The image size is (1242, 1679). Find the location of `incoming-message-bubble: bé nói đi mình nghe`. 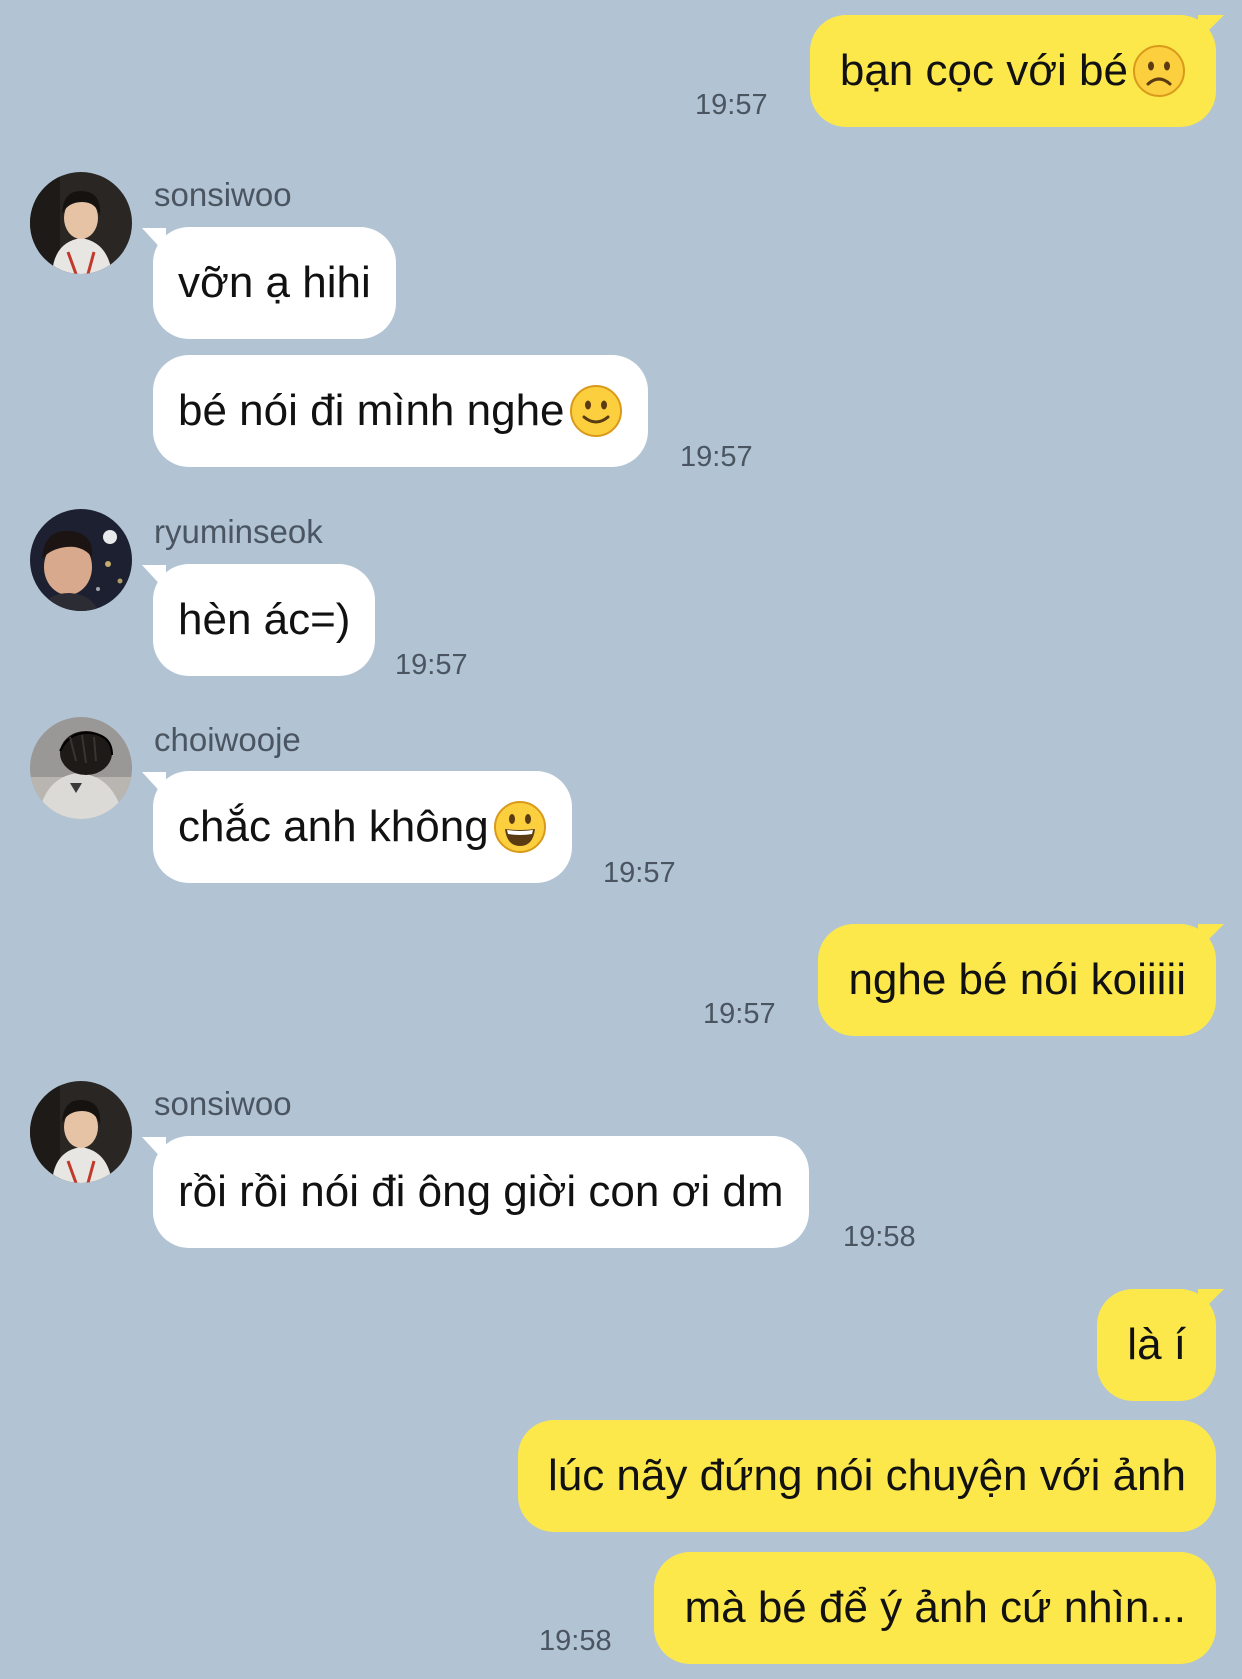

incoming-message-bubble: bé nói đi mình nghe is located at coordinates (400, 411).